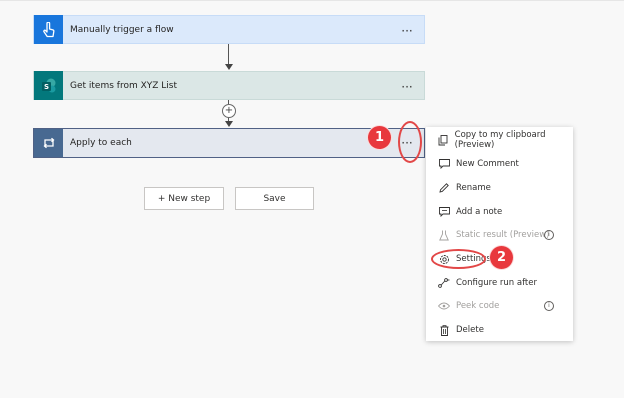  What do you see at coordinates (274, 198) in the screenshot?
I see `save-button: Save` at bounding box center [274, 198].